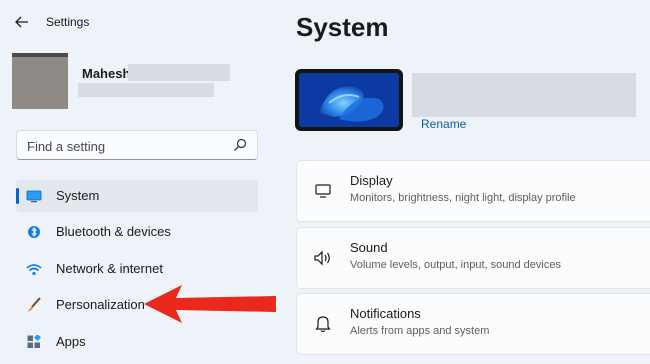 The image size is (650, 364). Describe the element at coordinates (106, 73) in the screenshot. I see `user-name: Mahesh` at that location.